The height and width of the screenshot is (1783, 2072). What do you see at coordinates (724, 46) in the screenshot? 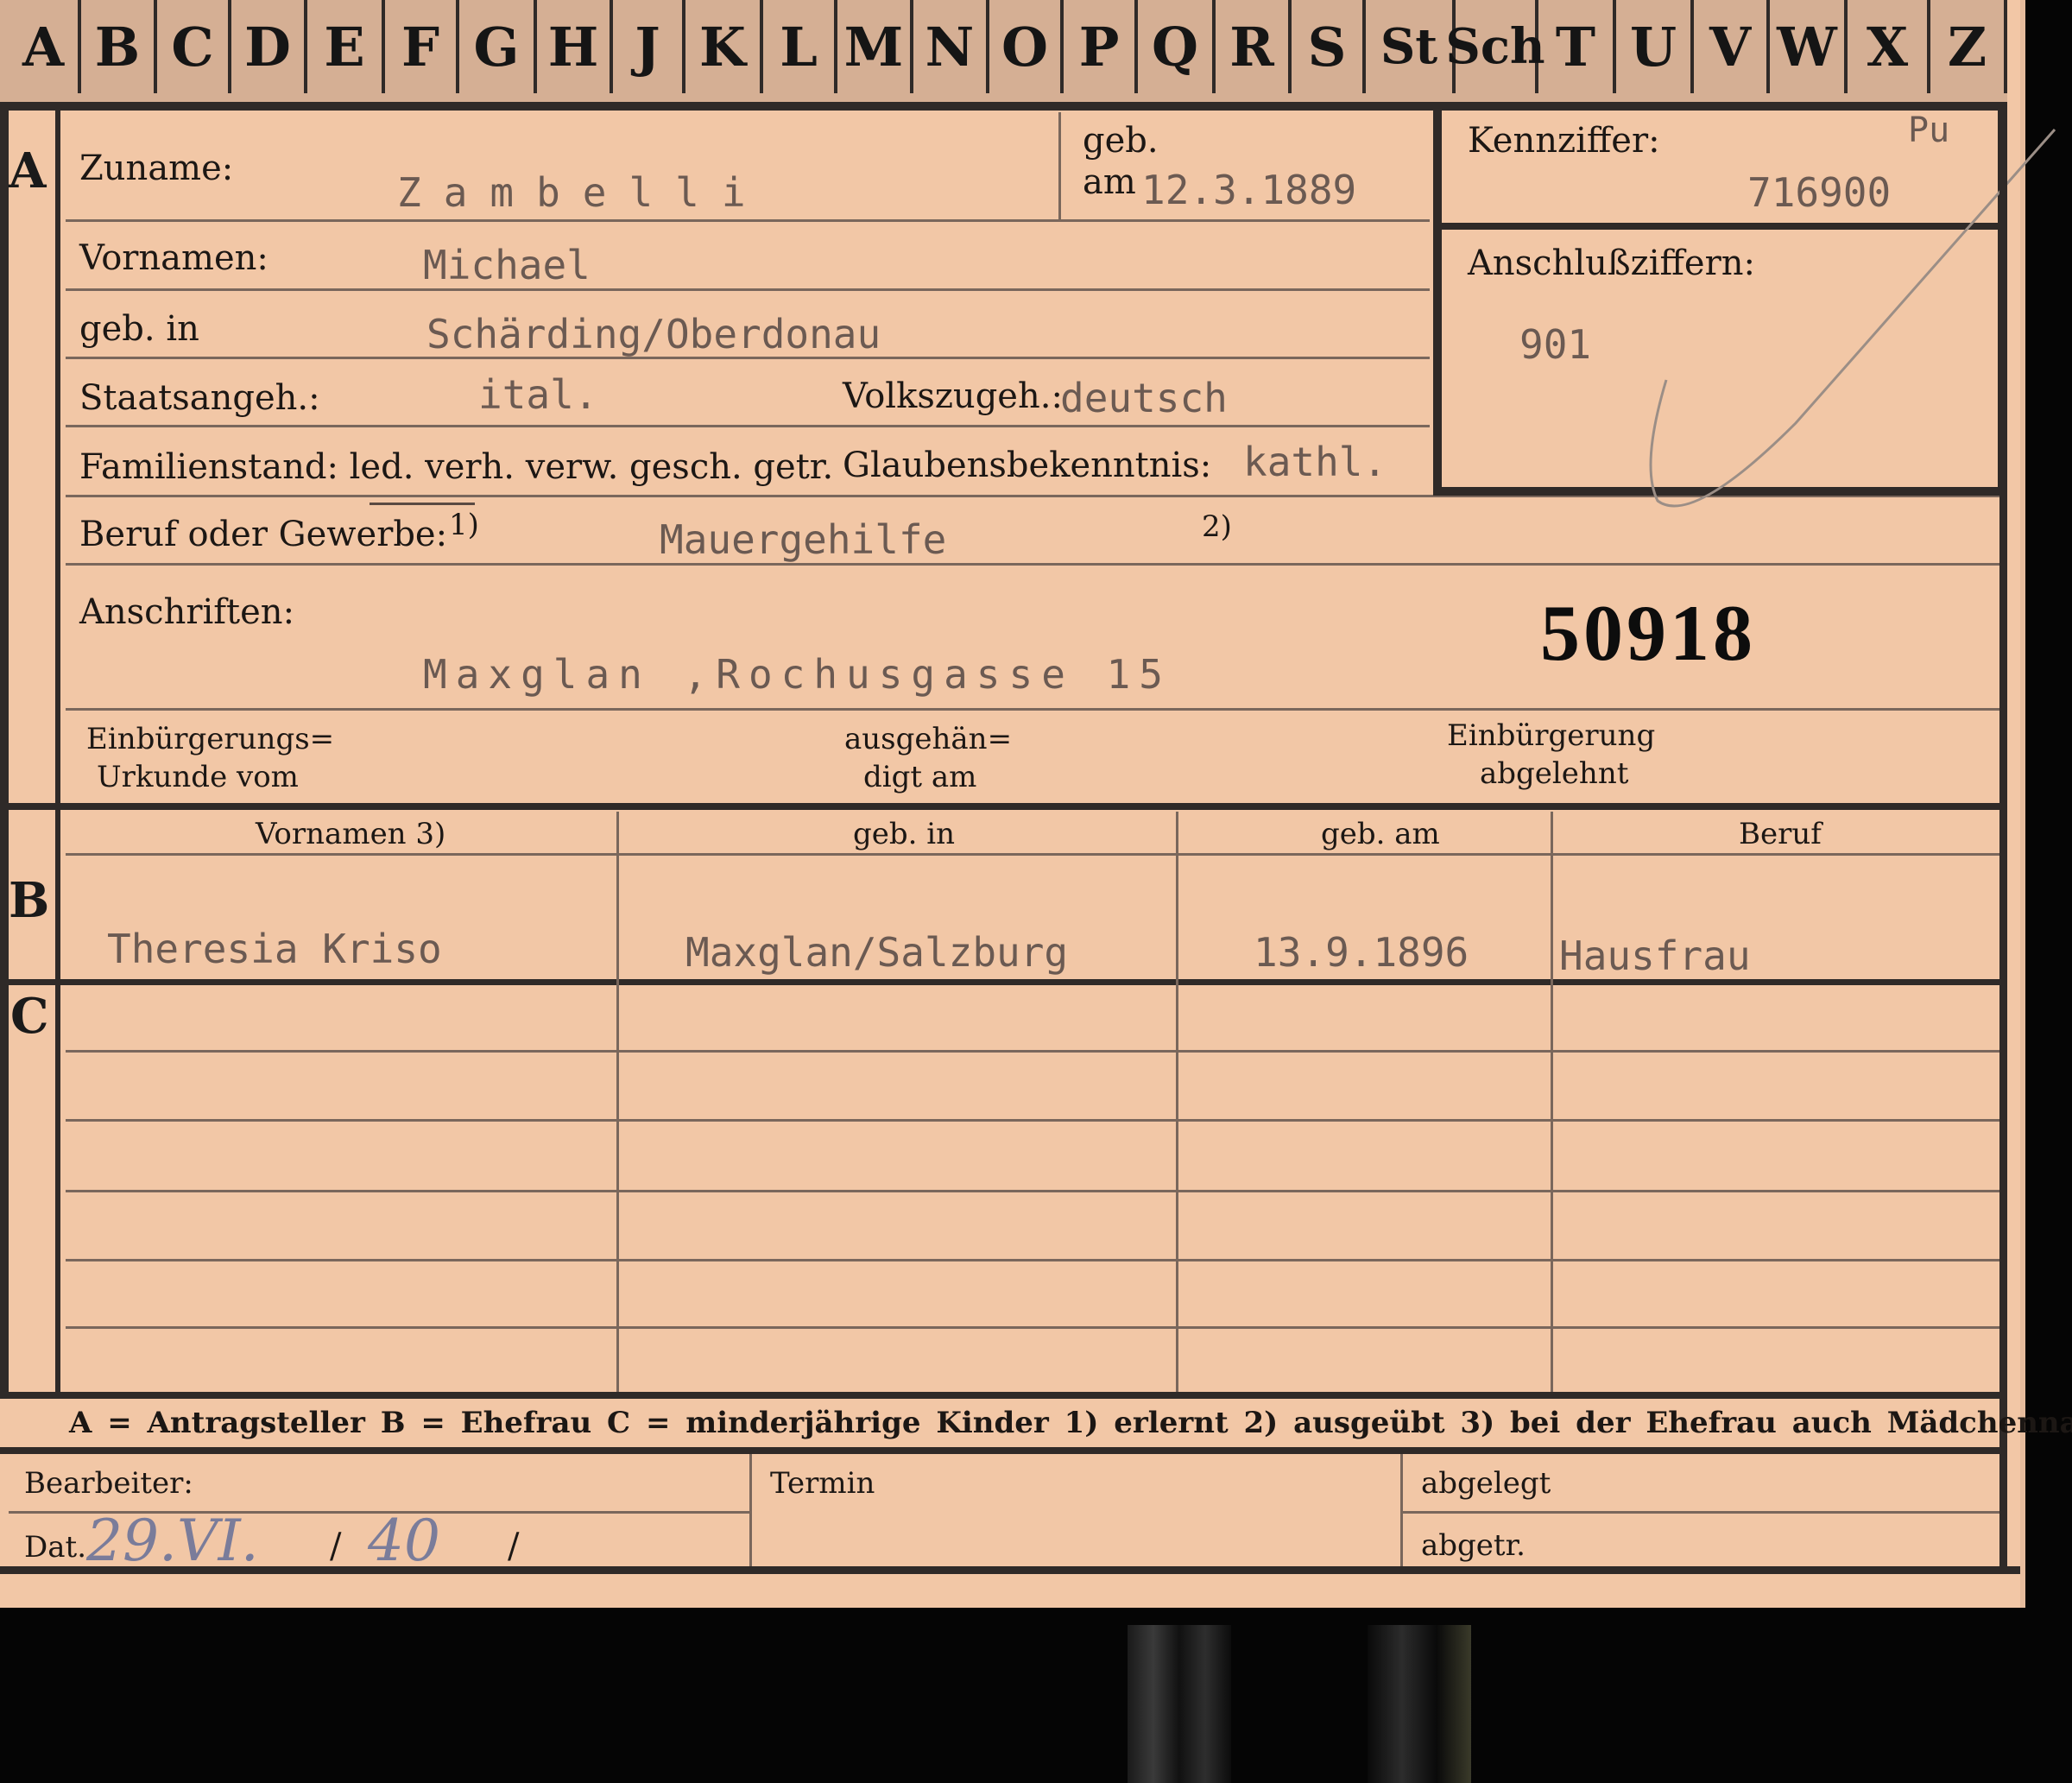
I see `letter-tab-k: K` at bounding box center [724, 46].